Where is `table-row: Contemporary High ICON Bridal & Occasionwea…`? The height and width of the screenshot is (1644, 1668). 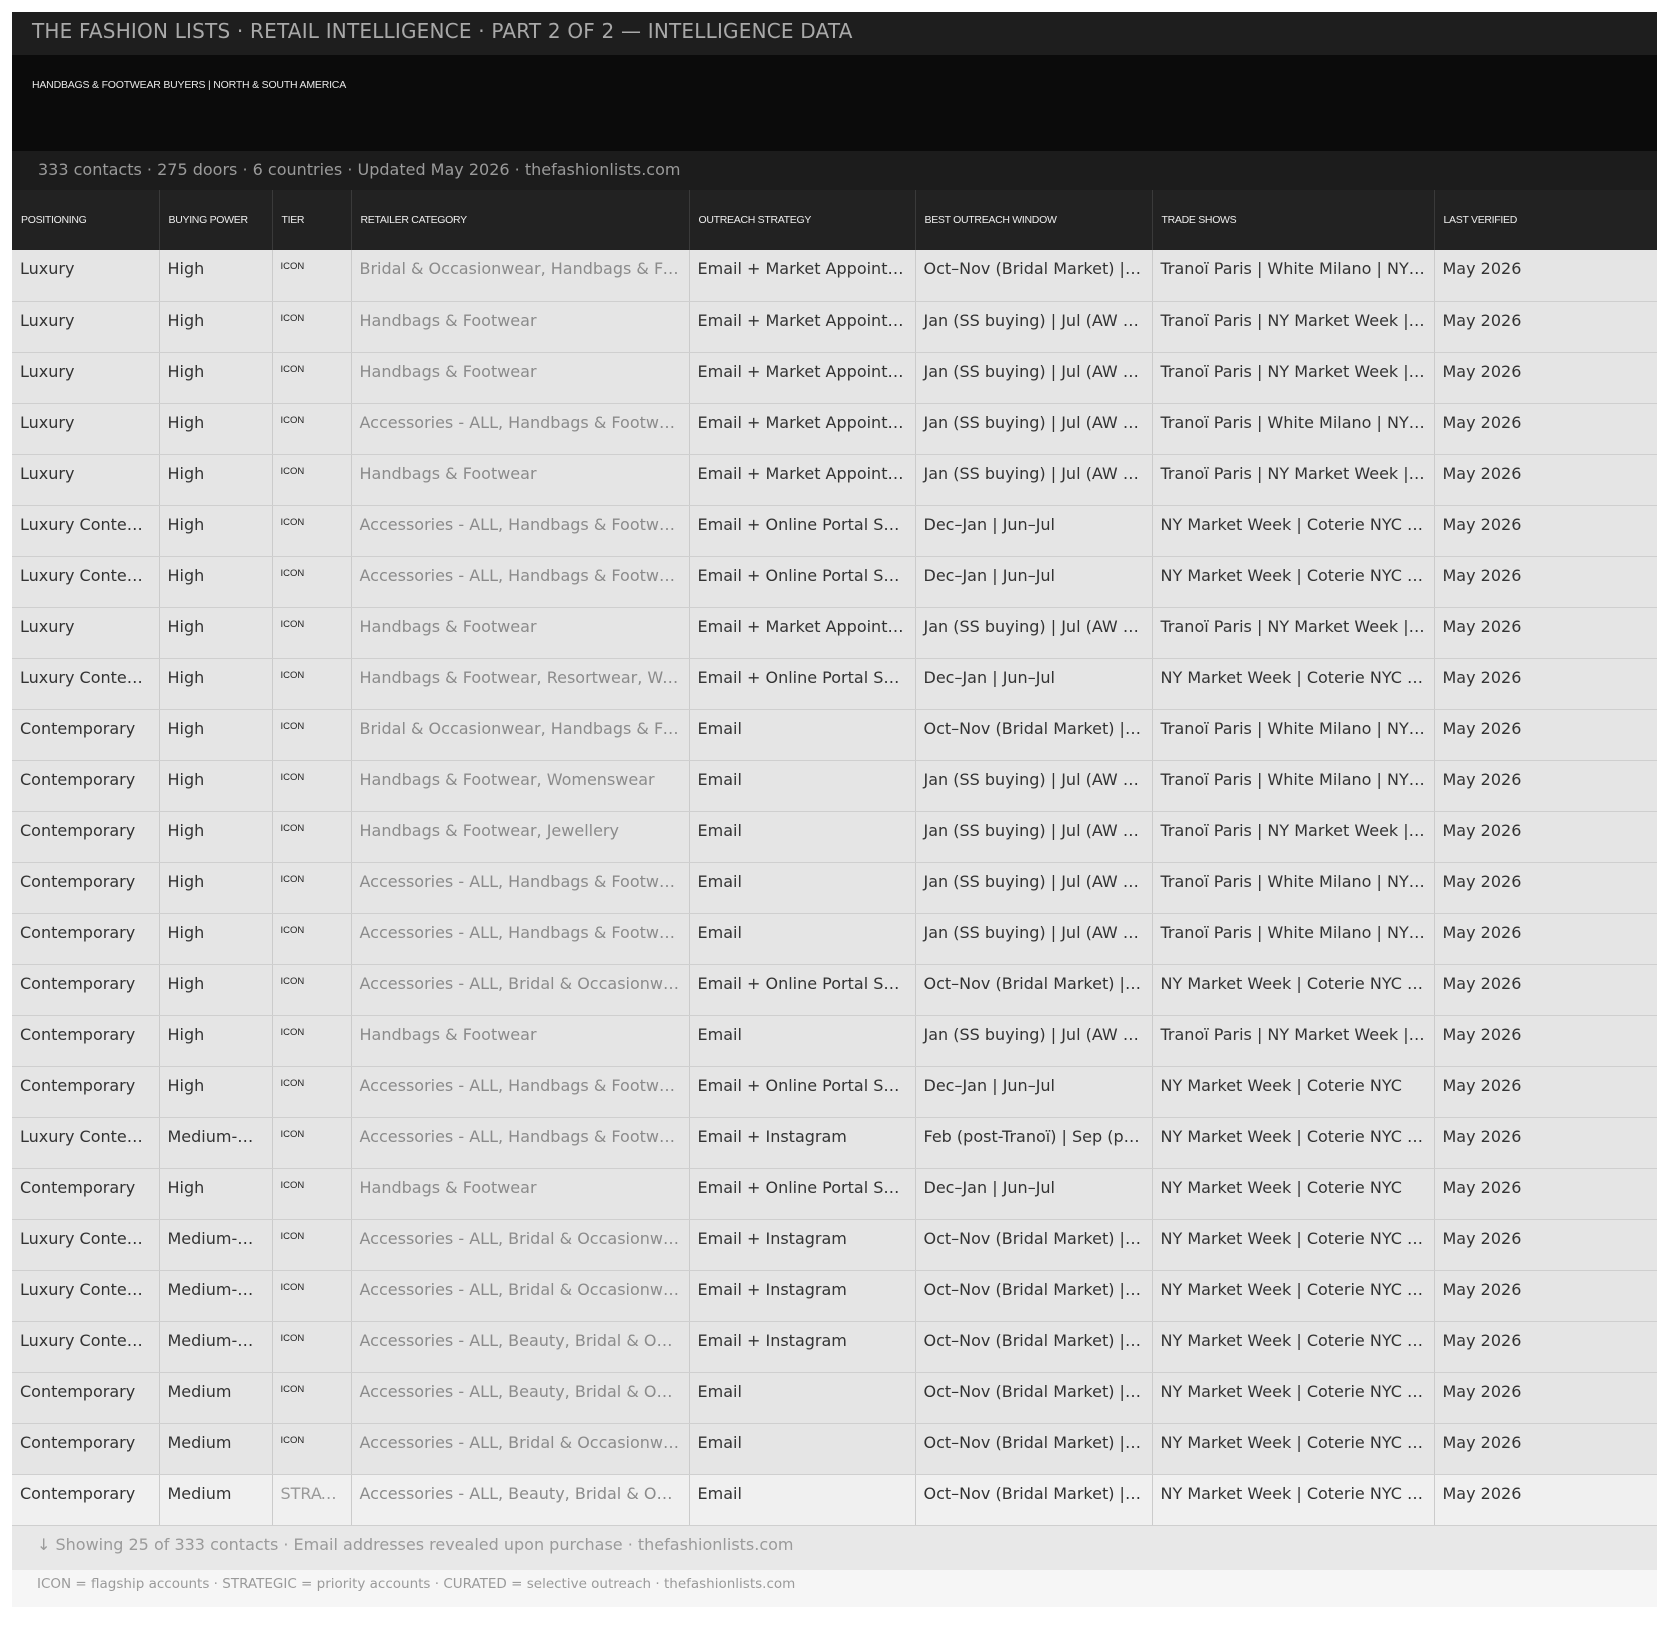
table-row: Contemporary High ICON Bridal & Occasionwea… is located at coordinates (834, 735).